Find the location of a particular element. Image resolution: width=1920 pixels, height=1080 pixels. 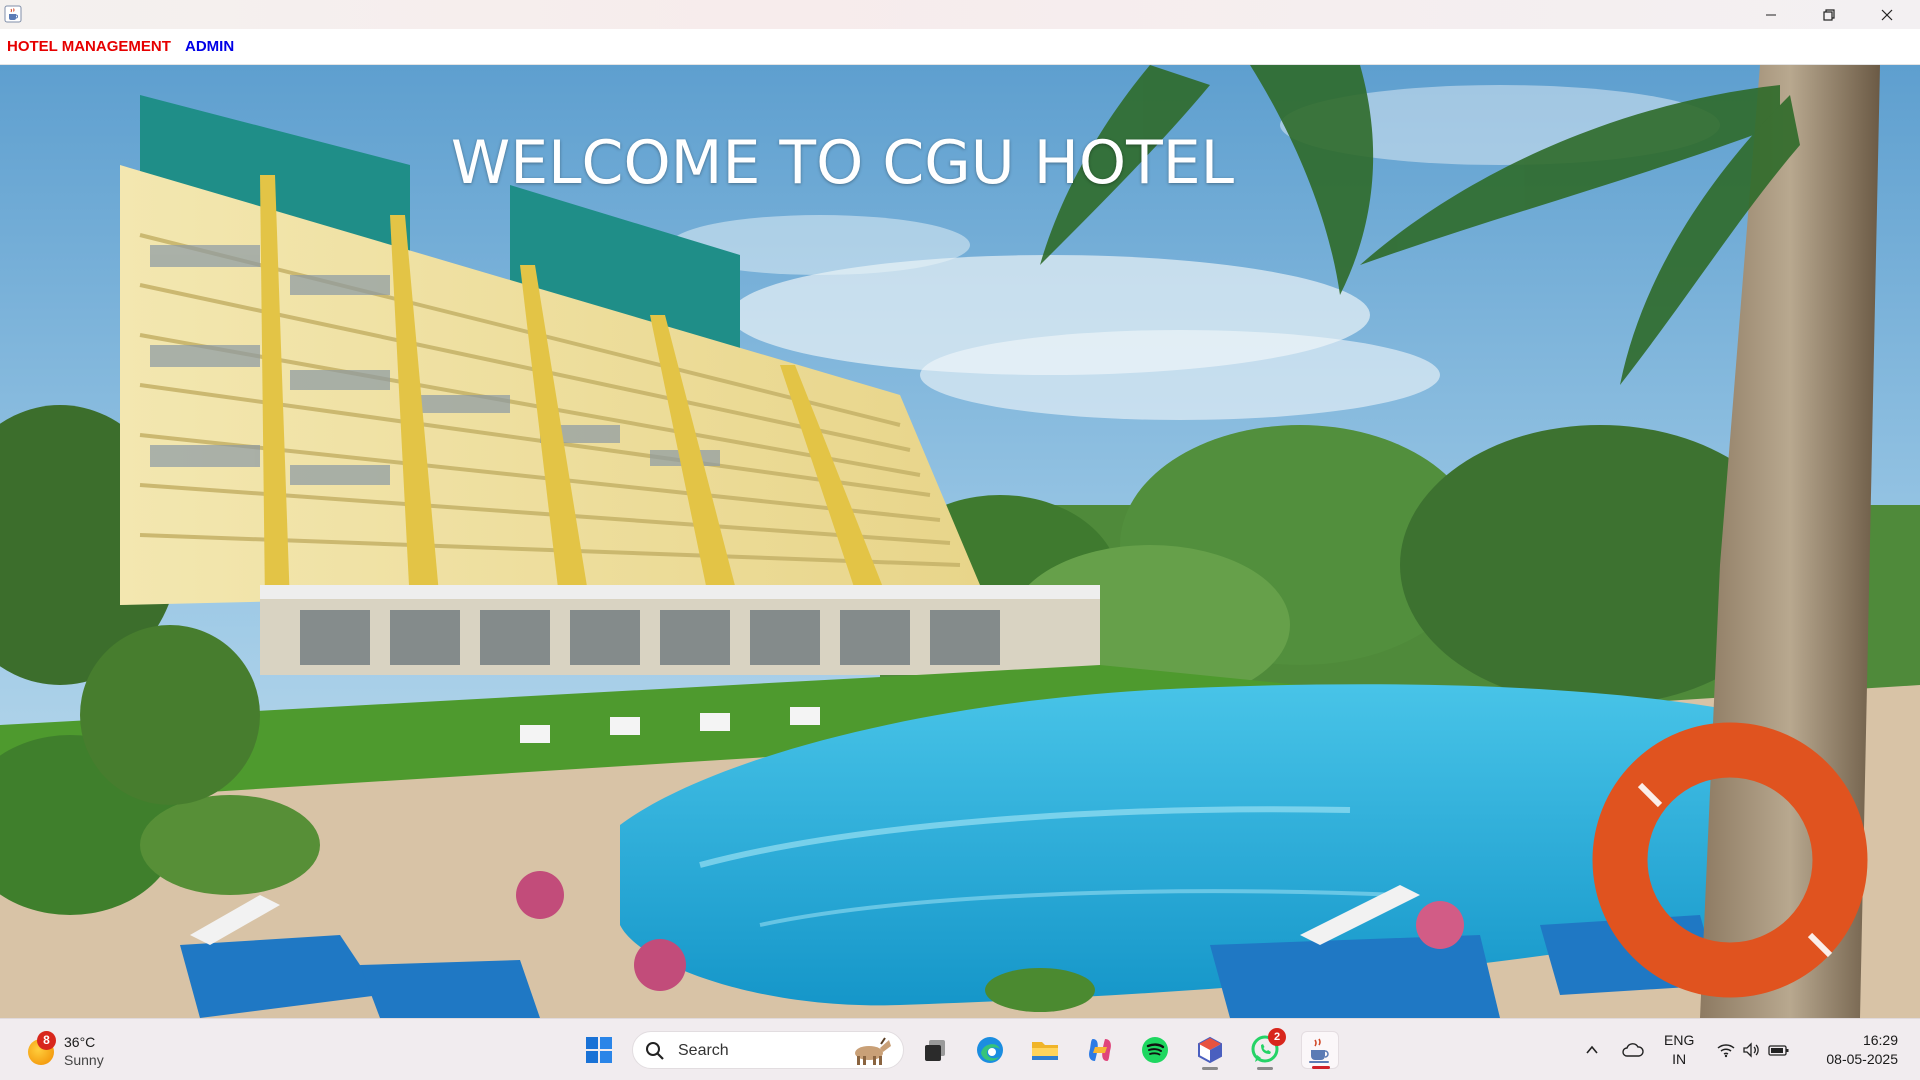

language-code: ENG is located at coordinates (1679, 1040).